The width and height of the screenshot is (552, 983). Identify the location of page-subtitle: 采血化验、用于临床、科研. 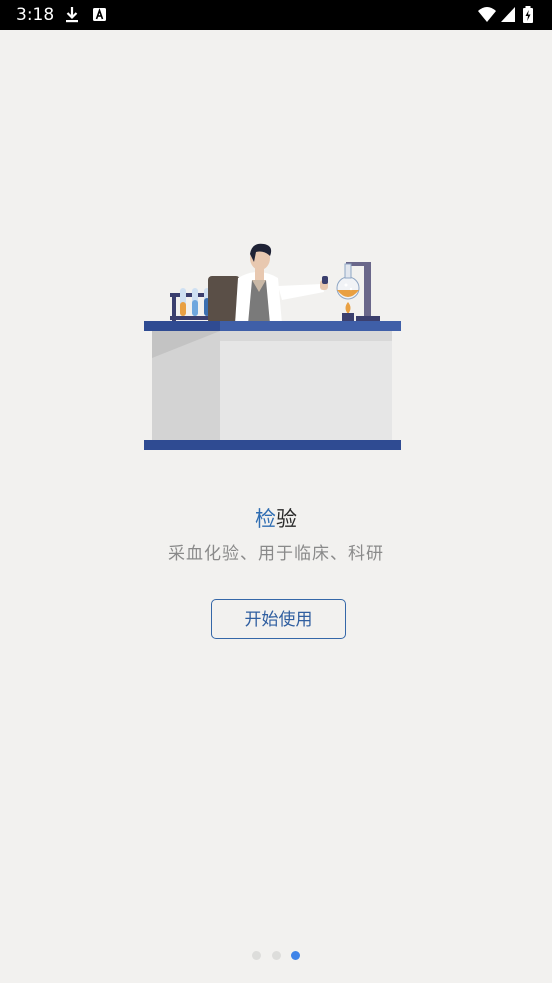
(276, 554).